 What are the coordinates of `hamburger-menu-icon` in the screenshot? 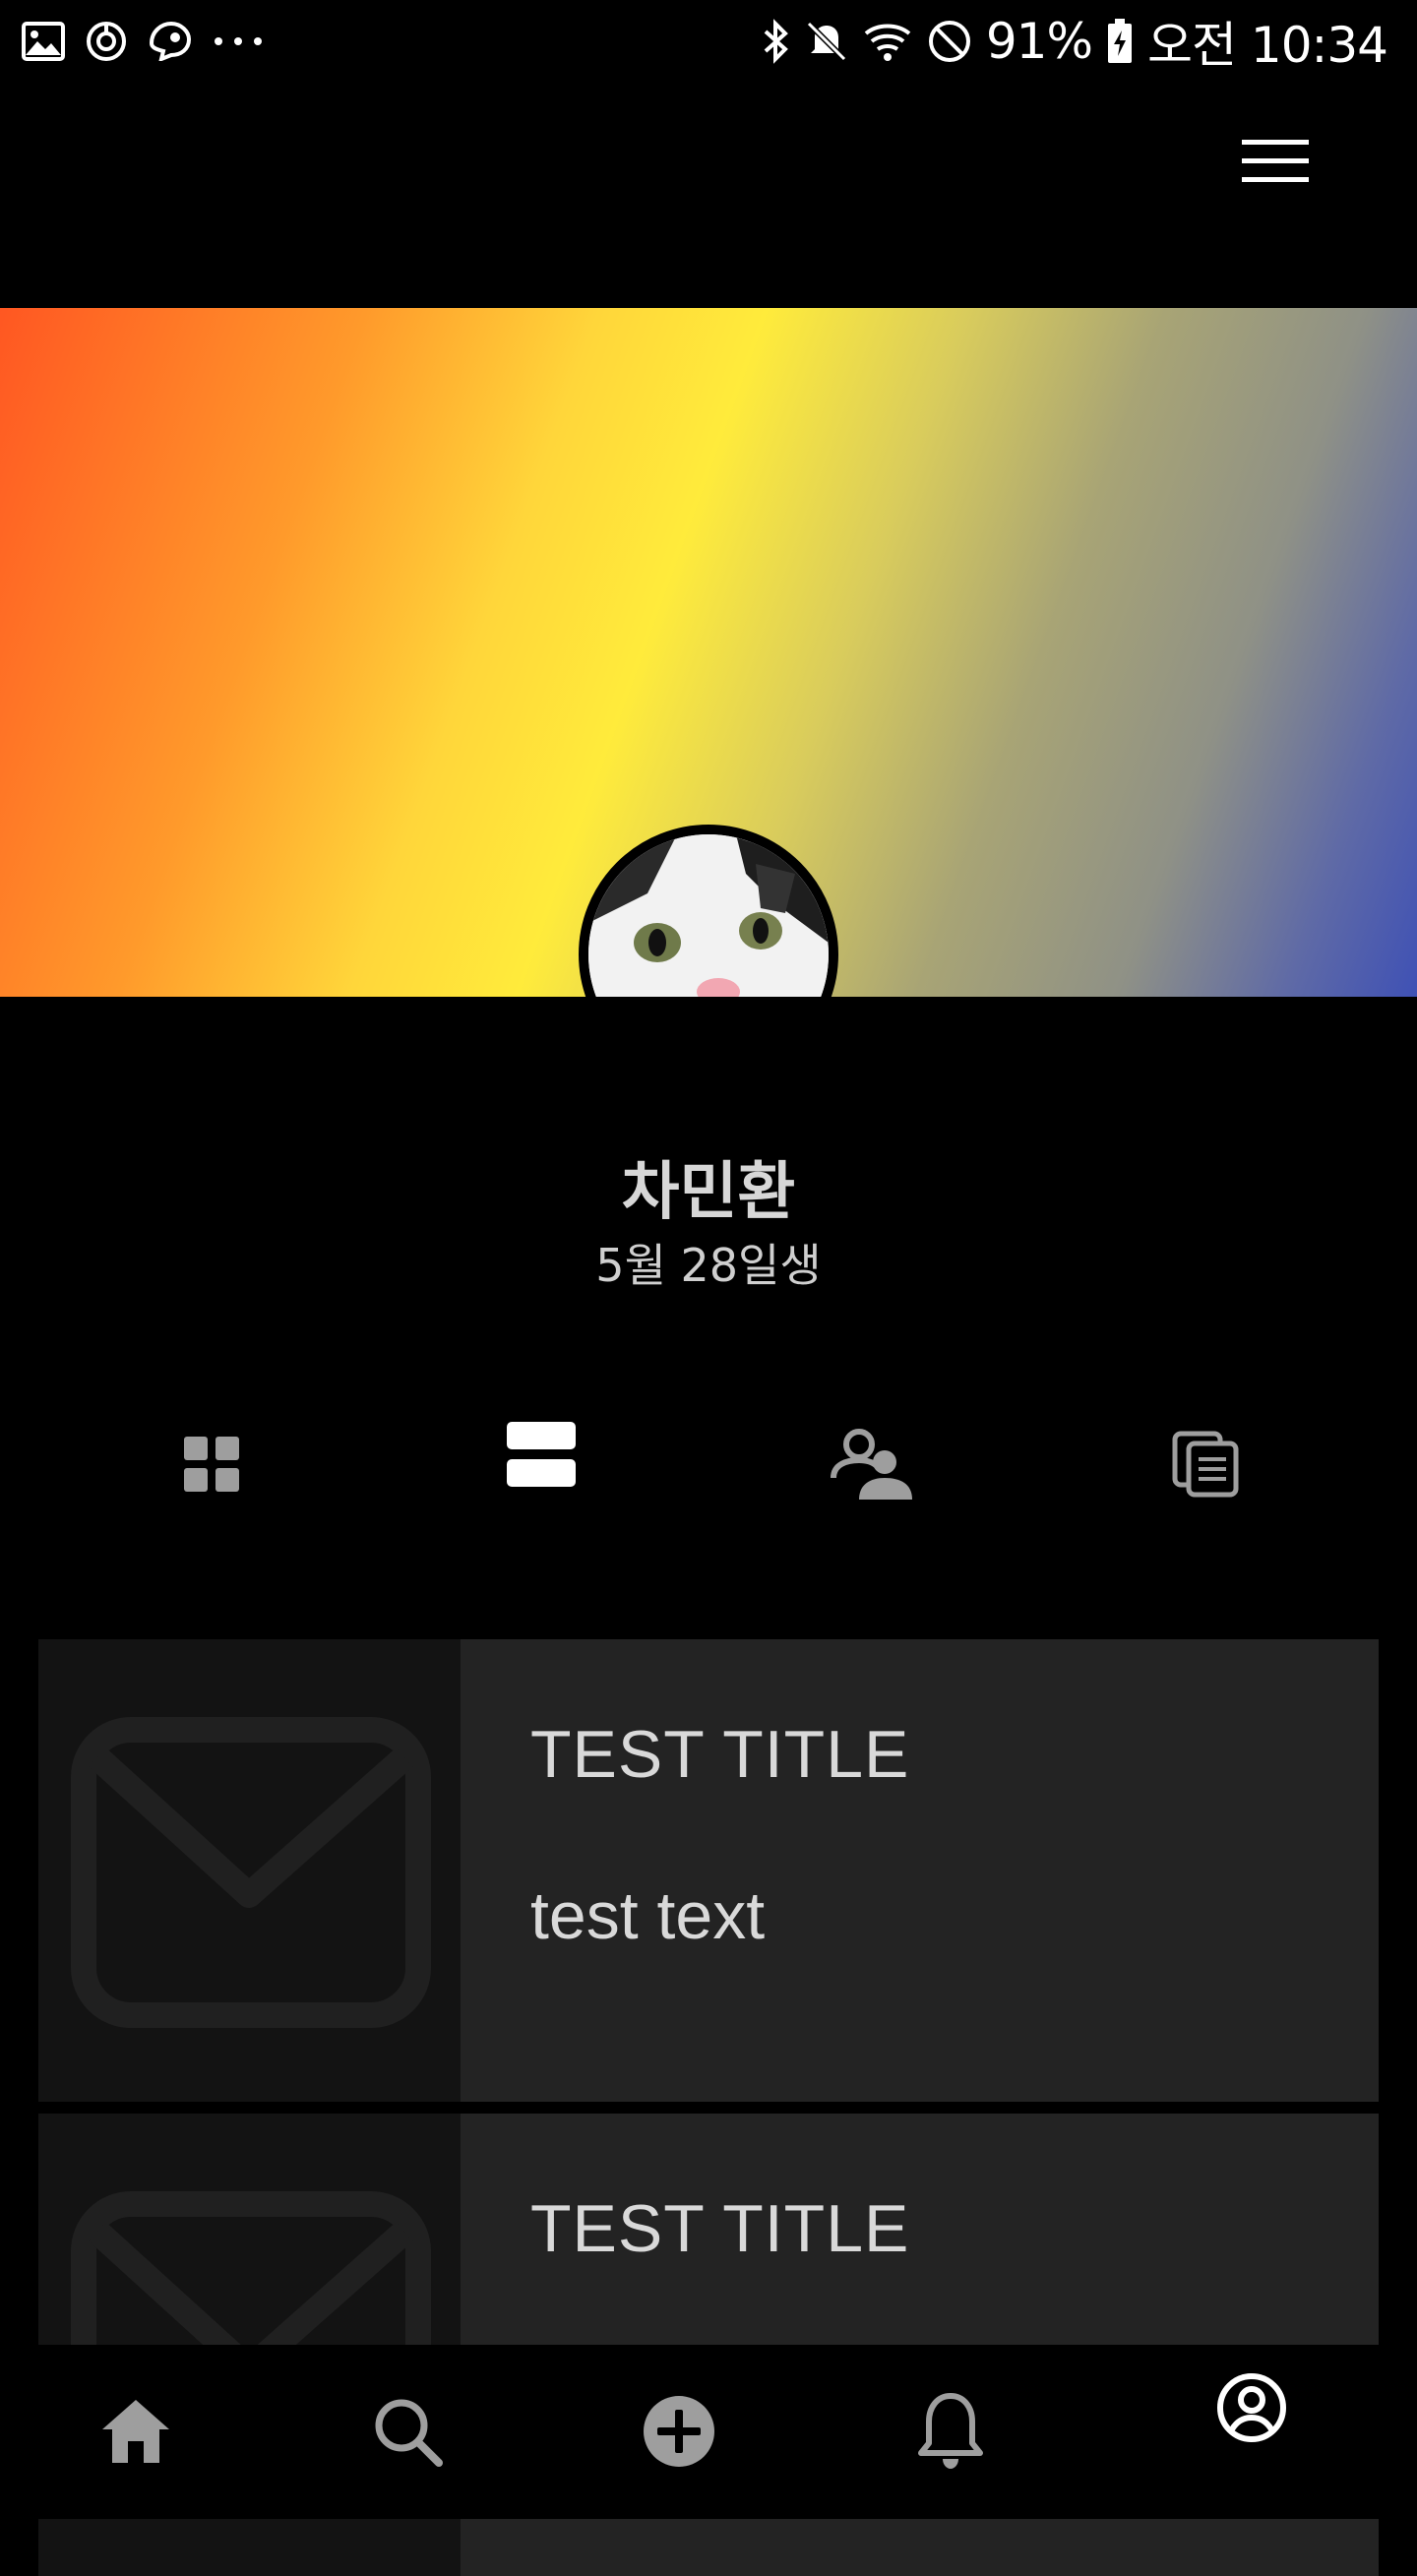 It's located at (1275, 164).